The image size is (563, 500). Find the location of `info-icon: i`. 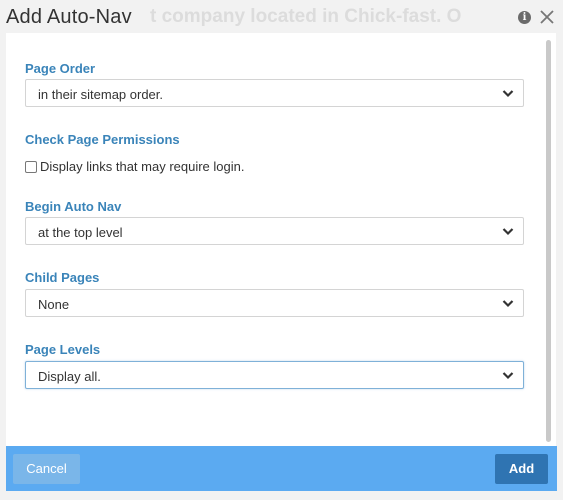

info-icon: i is located at coordinates (524, 17).